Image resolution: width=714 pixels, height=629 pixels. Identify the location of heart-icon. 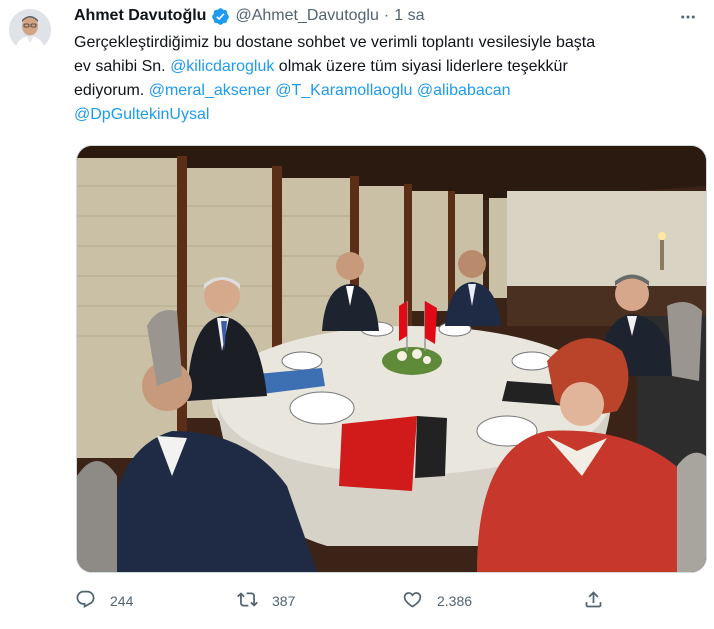
(412, 601).